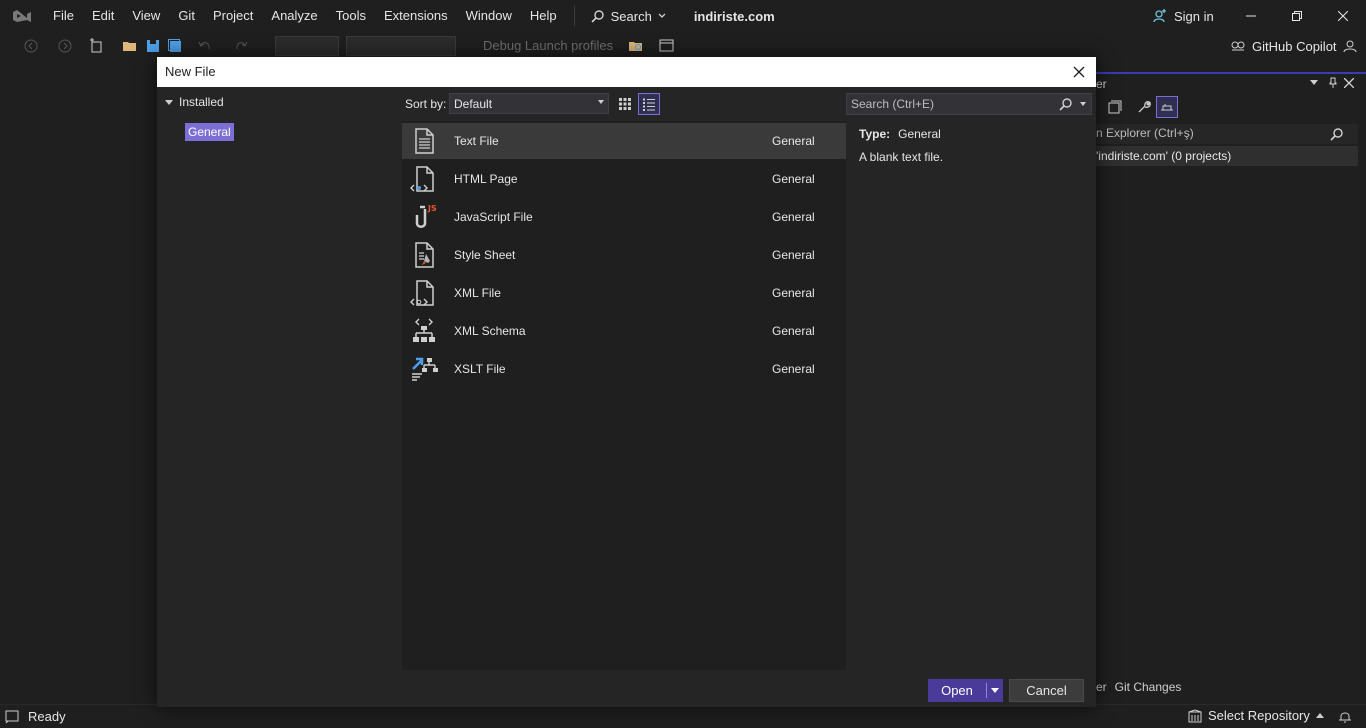  I want to click on list-item-name: Text File, so click(476, 141).